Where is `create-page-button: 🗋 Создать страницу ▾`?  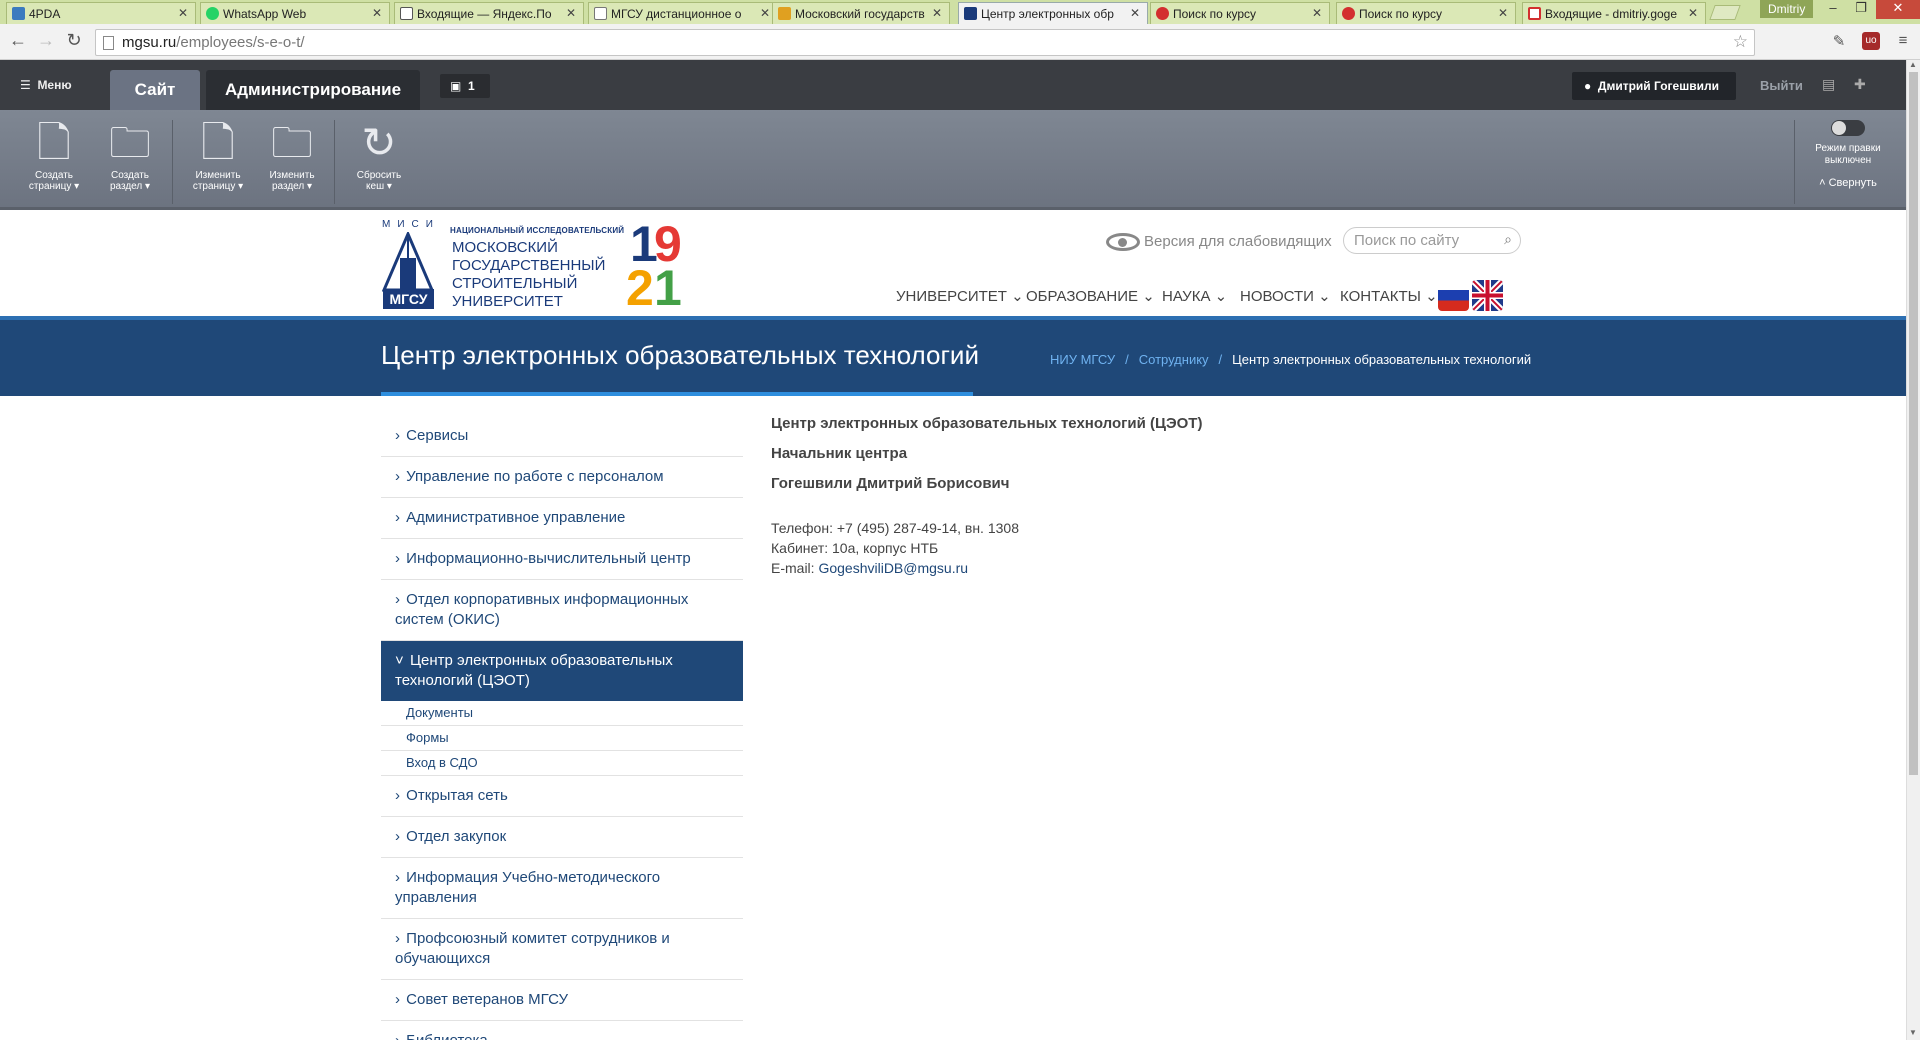 create-page-button: 🗋 Создать страницу ▾ is located at coordinates (54, 154).